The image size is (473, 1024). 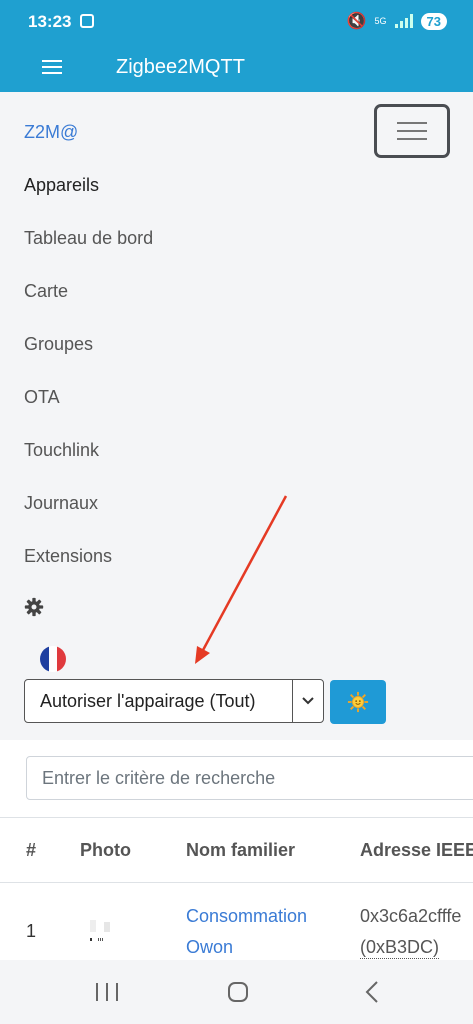 What do you see at coordinates (42, 397) in the screenshot?
I see `nav-item-ota: OTA` at bounding box center [42, 397].